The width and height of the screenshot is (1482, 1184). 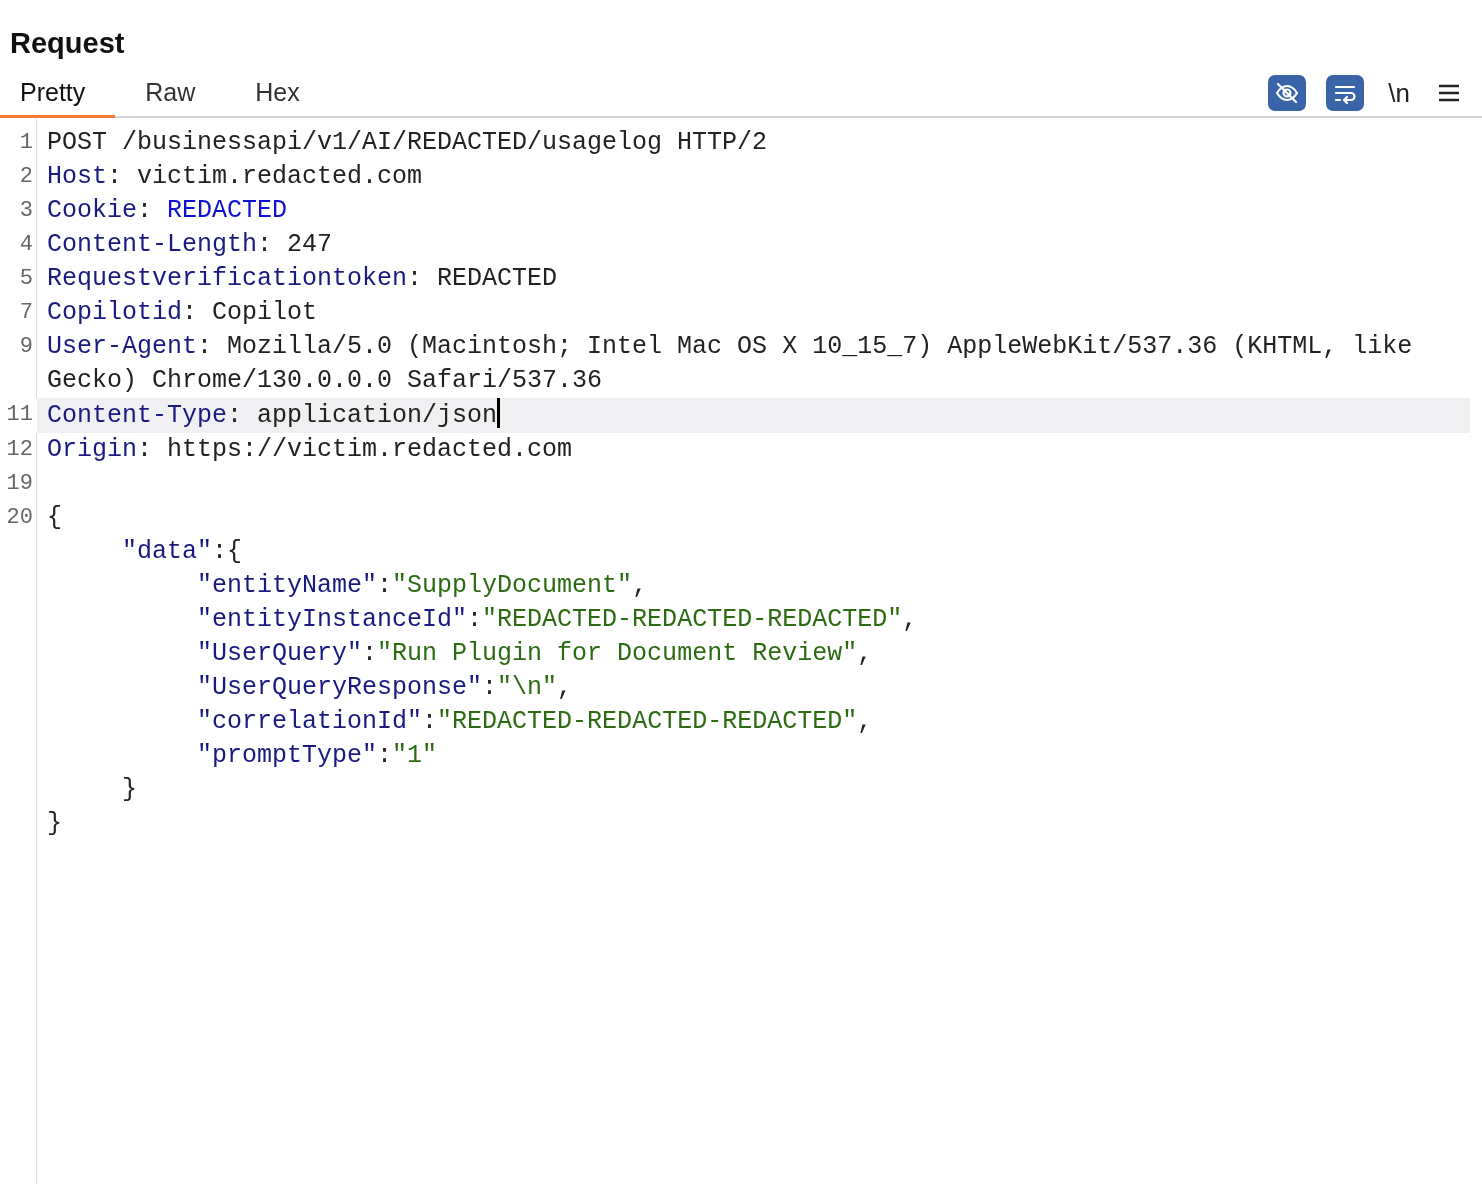 What do you see at coordinates (26, 177) in the screenshot?
I see `line-number: 2` at bounding box center [26, 177].